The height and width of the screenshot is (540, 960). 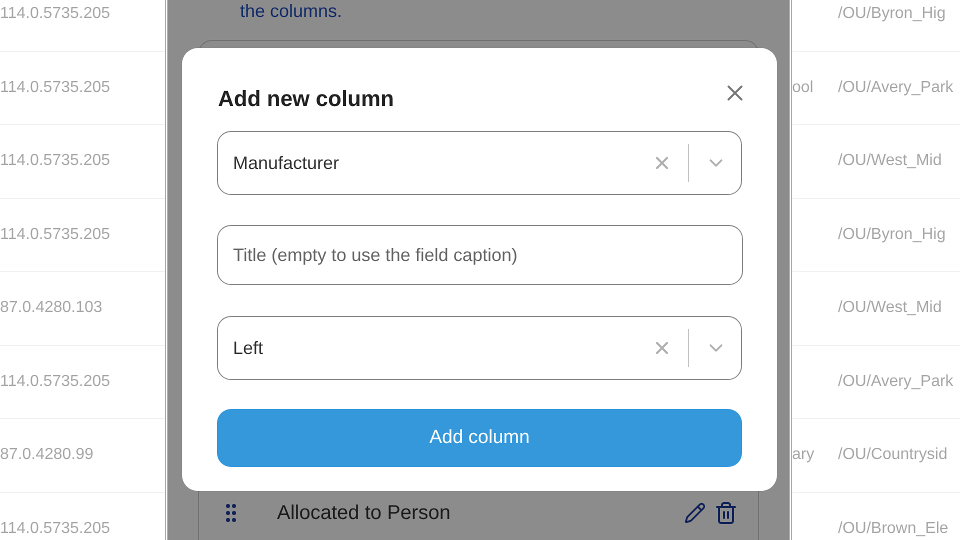 I want to click on table-cell: ary, so click(x=803, y=455).